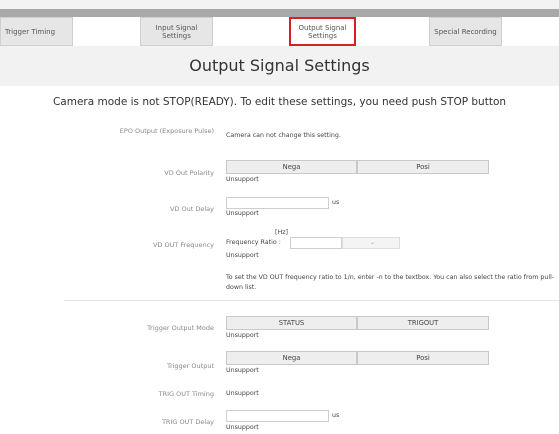  What do you see at coordinates (176, 31) in the screenshot?
I see `tab-input-signal-settings: Input Signal Settings` at bounding box center [176, 31].